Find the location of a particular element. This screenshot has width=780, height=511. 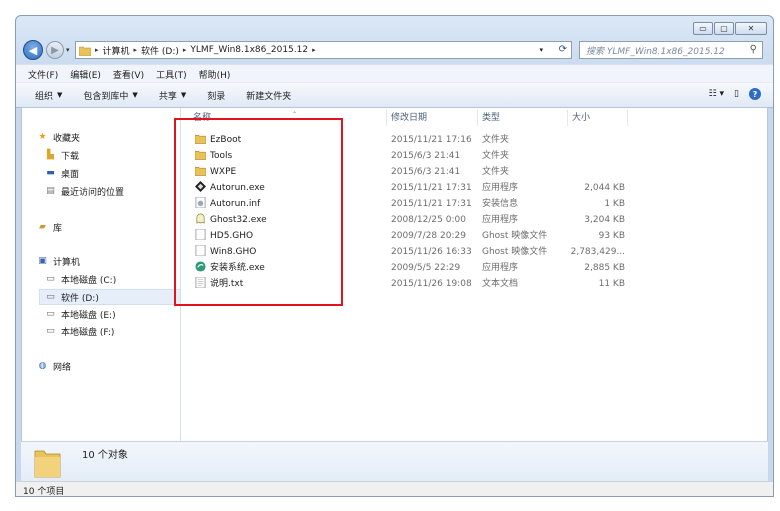

column-header-name: 名称 ⌃ is located at coordinates (288, 118).